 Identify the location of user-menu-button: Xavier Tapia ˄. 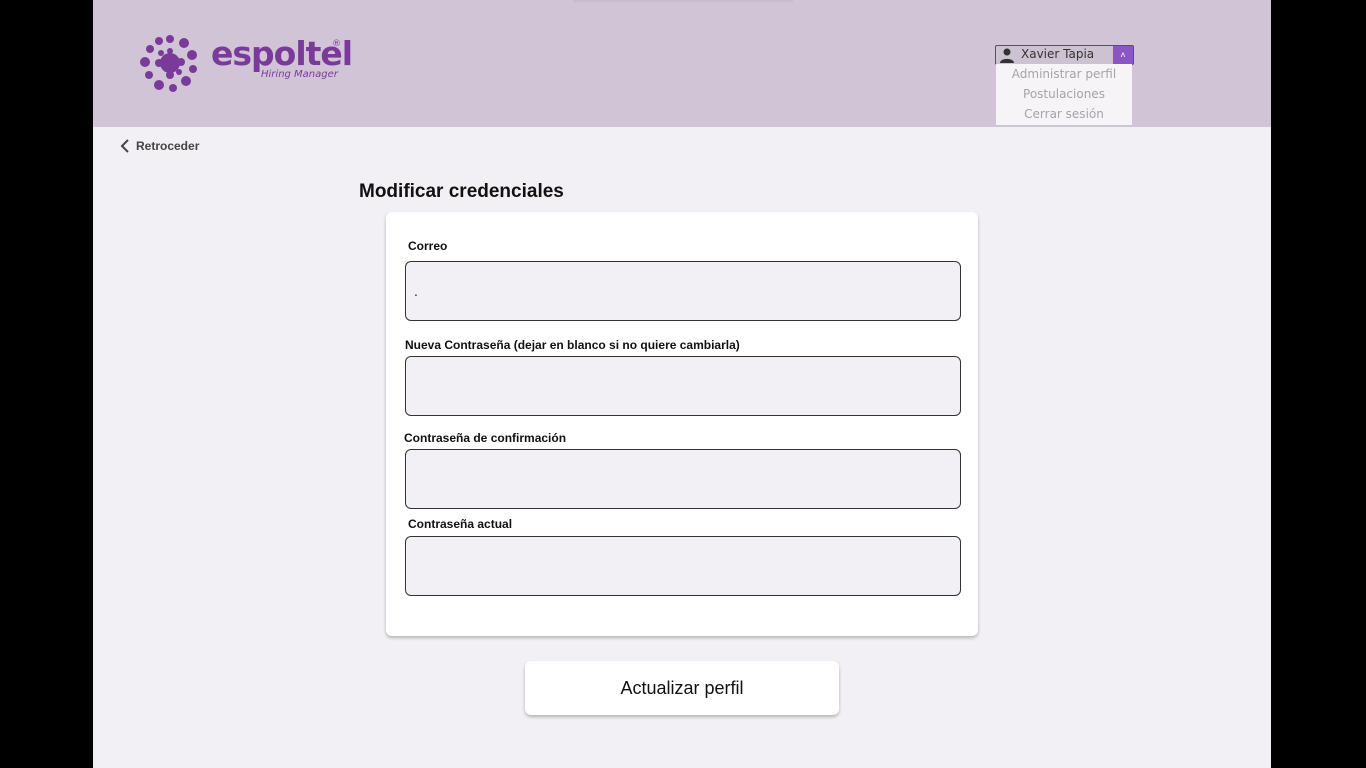
(1064, 55).